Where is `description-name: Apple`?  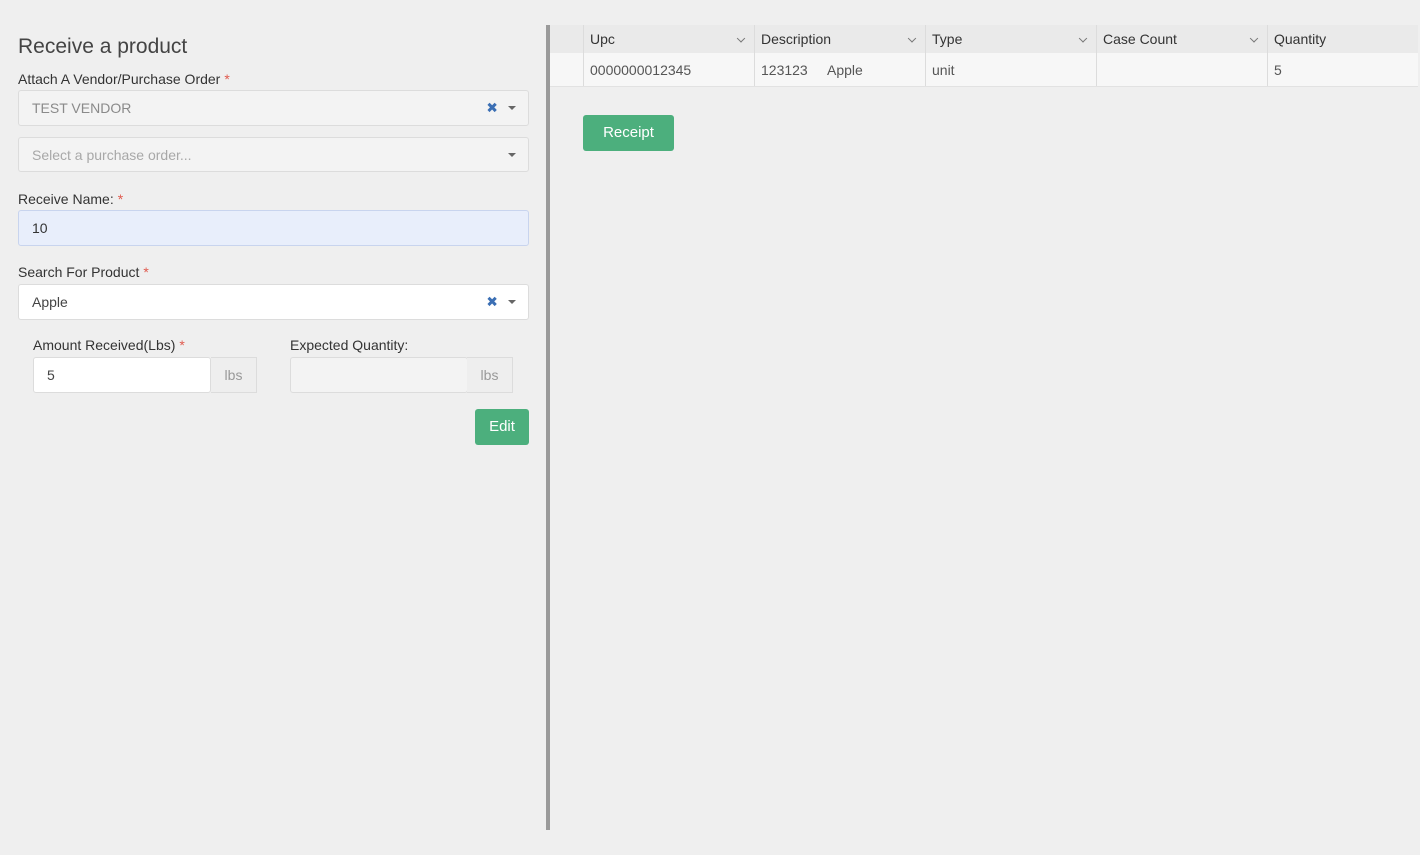
description-name: Apple is located at coordinates (845, 69).